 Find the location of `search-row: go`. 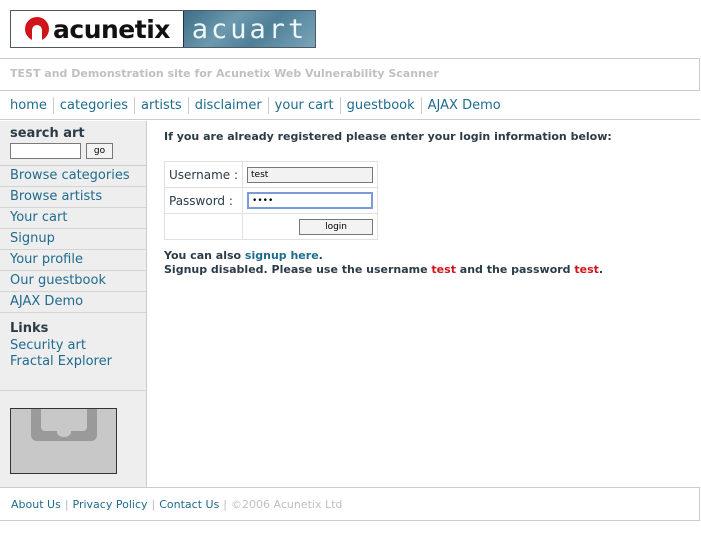

search-row: go is located at coordinates (73, 151).